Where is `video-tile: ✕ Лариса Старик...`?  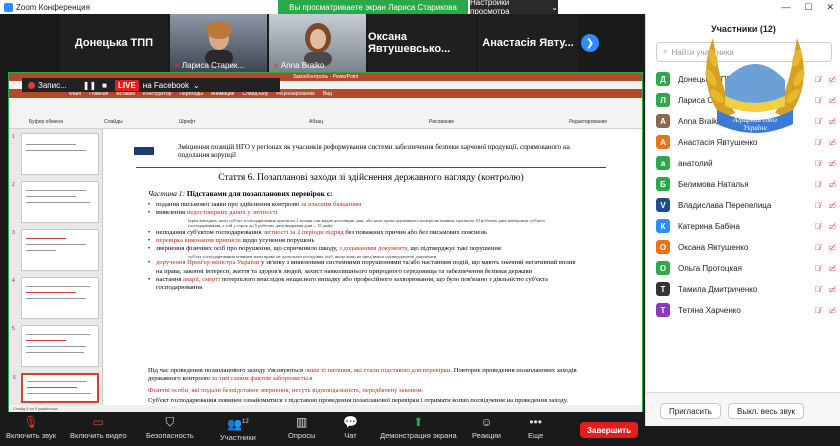
video-tile: ✕ Лариса Старик... is located at coordinates (218, 43).